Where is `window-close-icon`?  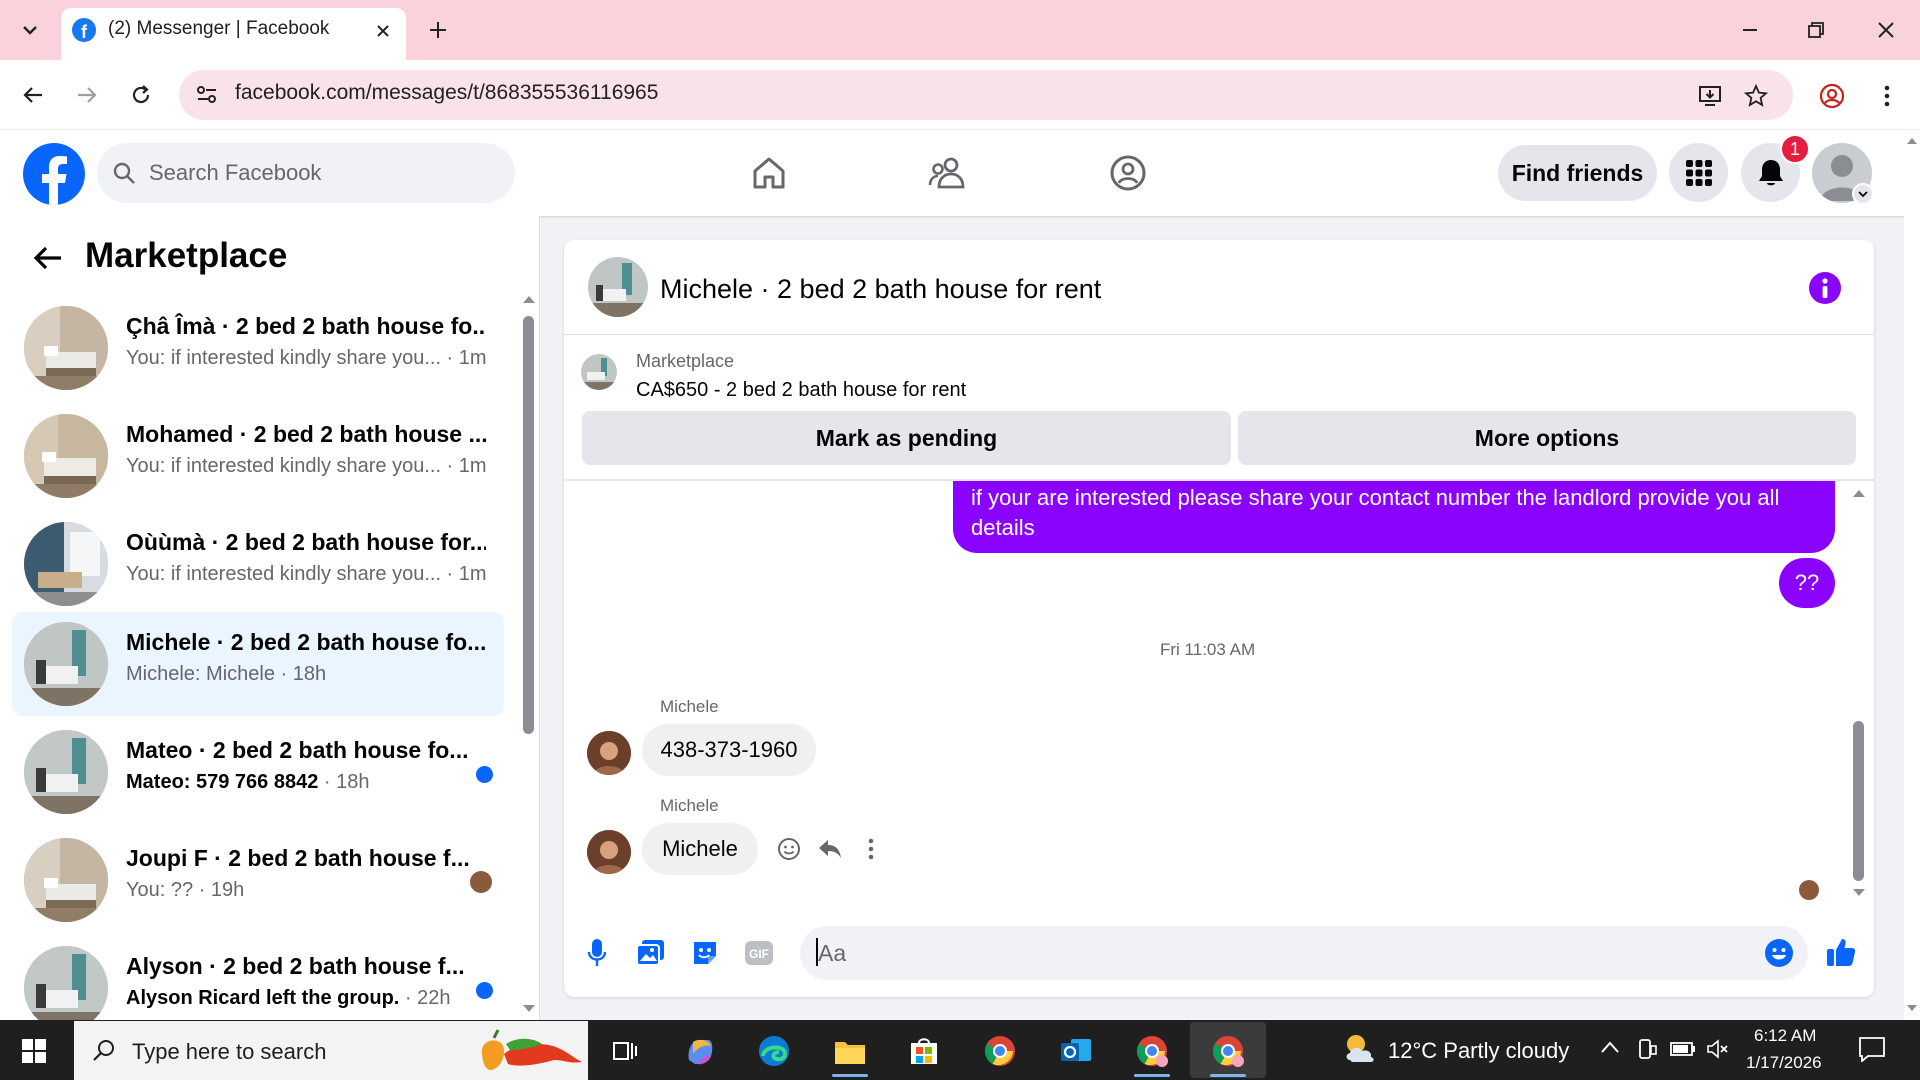 window-close-icon is located at coordinates (1886, 30).